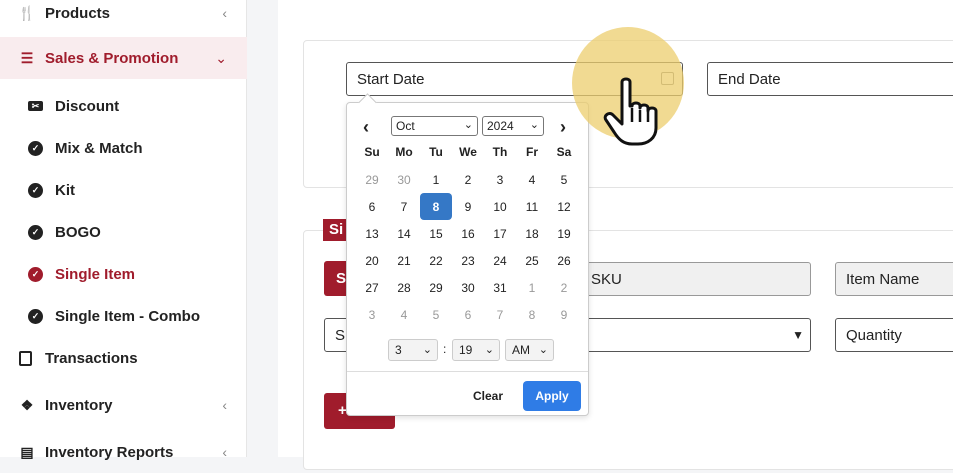 The height and width of the screenshot is (473, 953). I want to click on sidebar-subitem-discount: ✂ Discount, so click(123, 106).